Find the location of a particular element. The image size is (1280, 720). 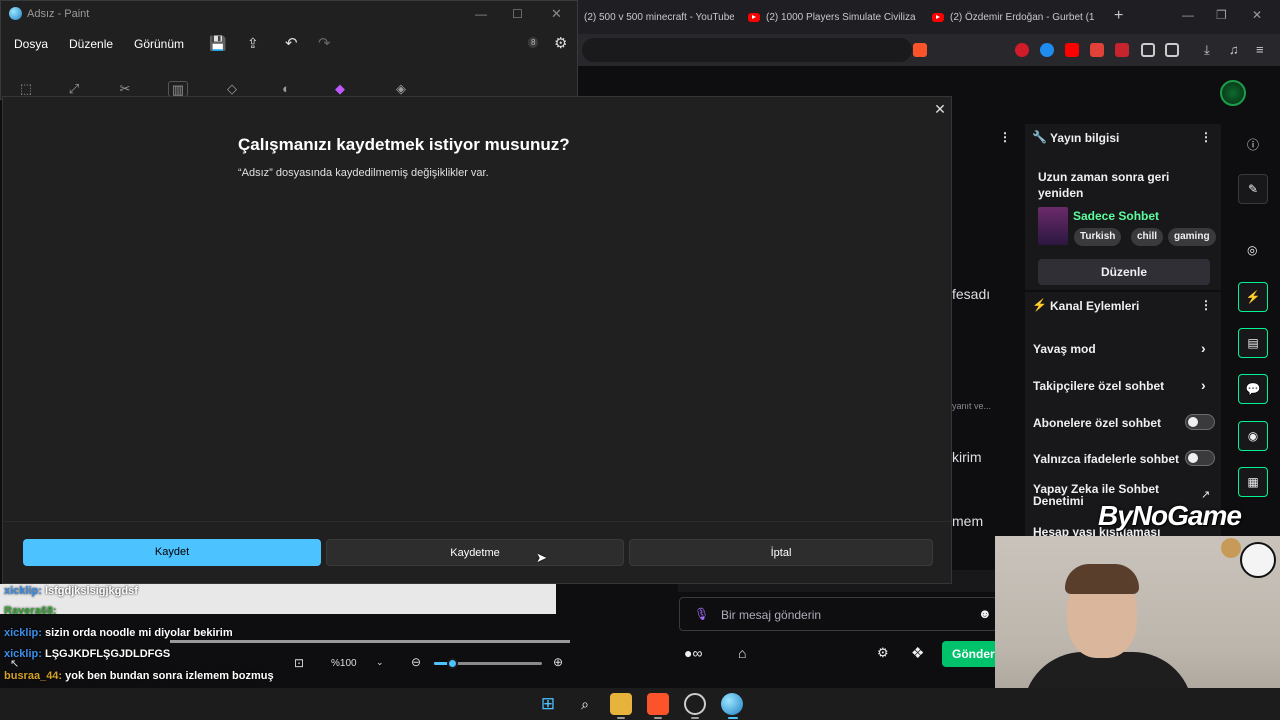

paint-titlebar: Adsız - Paint — ☐ ✕ is located at coordinates (289, 14).